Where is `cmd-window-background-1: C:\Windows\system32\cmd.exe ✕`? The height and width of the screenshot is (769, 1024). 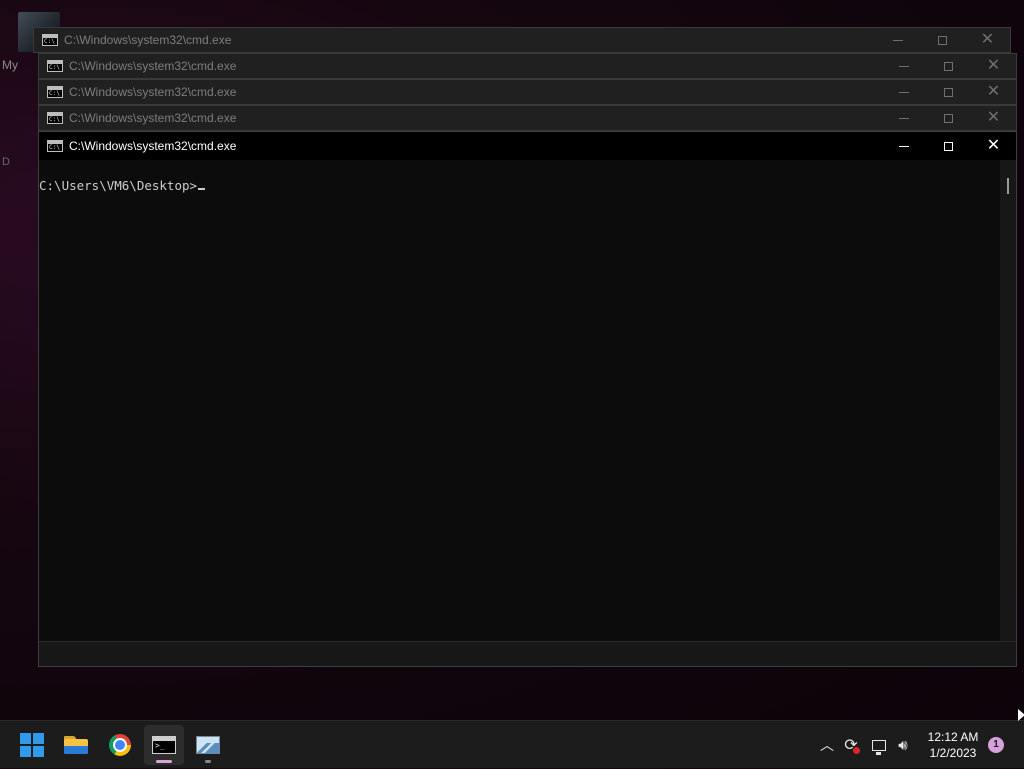
cmd-window-background-1: C:\Windows\system32\cmd.exe ✕ is located at coordinates (522, 40).